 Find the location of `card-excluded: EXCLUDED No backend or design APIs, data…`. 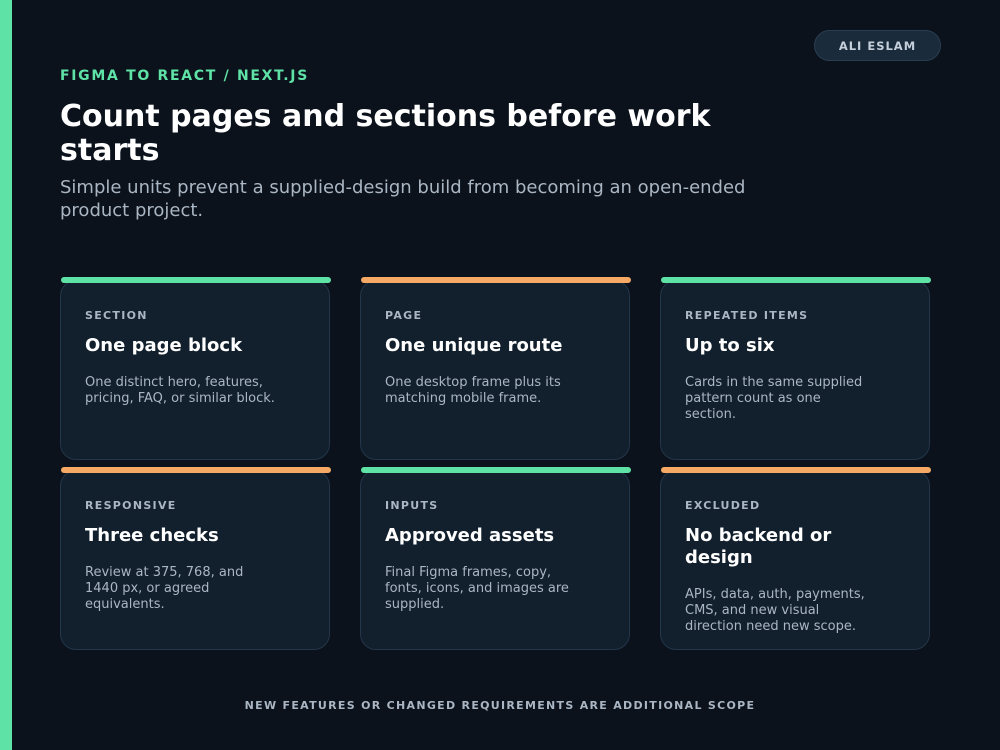

card-excluded: EXCLUDED No backend or design APIs, data… is located at coordinates (795, 558).